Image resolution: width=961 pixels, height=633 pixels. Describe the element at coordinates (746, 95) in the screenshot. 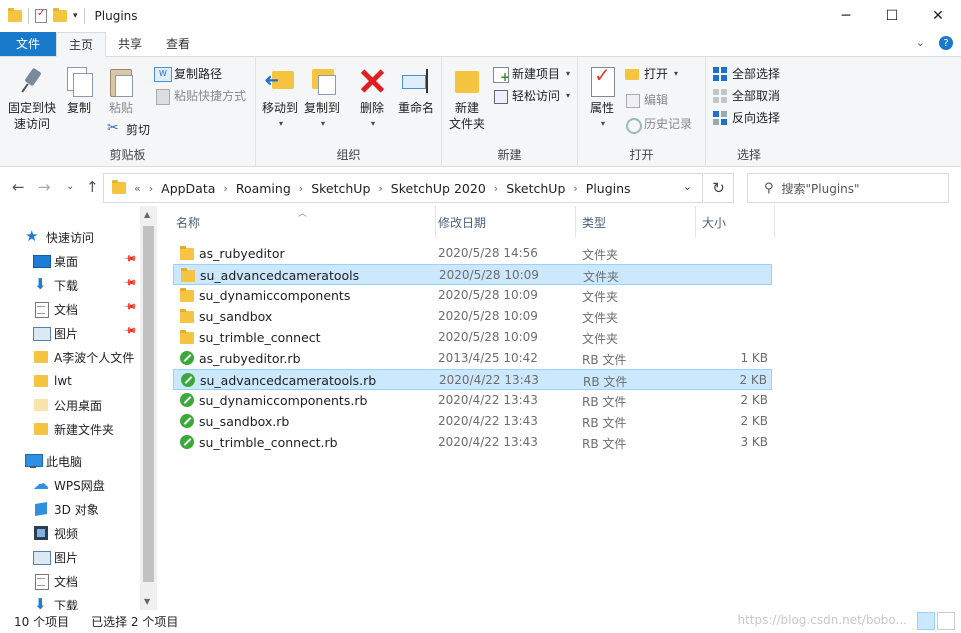

I see `select-none-button: 全部取消` at that location.